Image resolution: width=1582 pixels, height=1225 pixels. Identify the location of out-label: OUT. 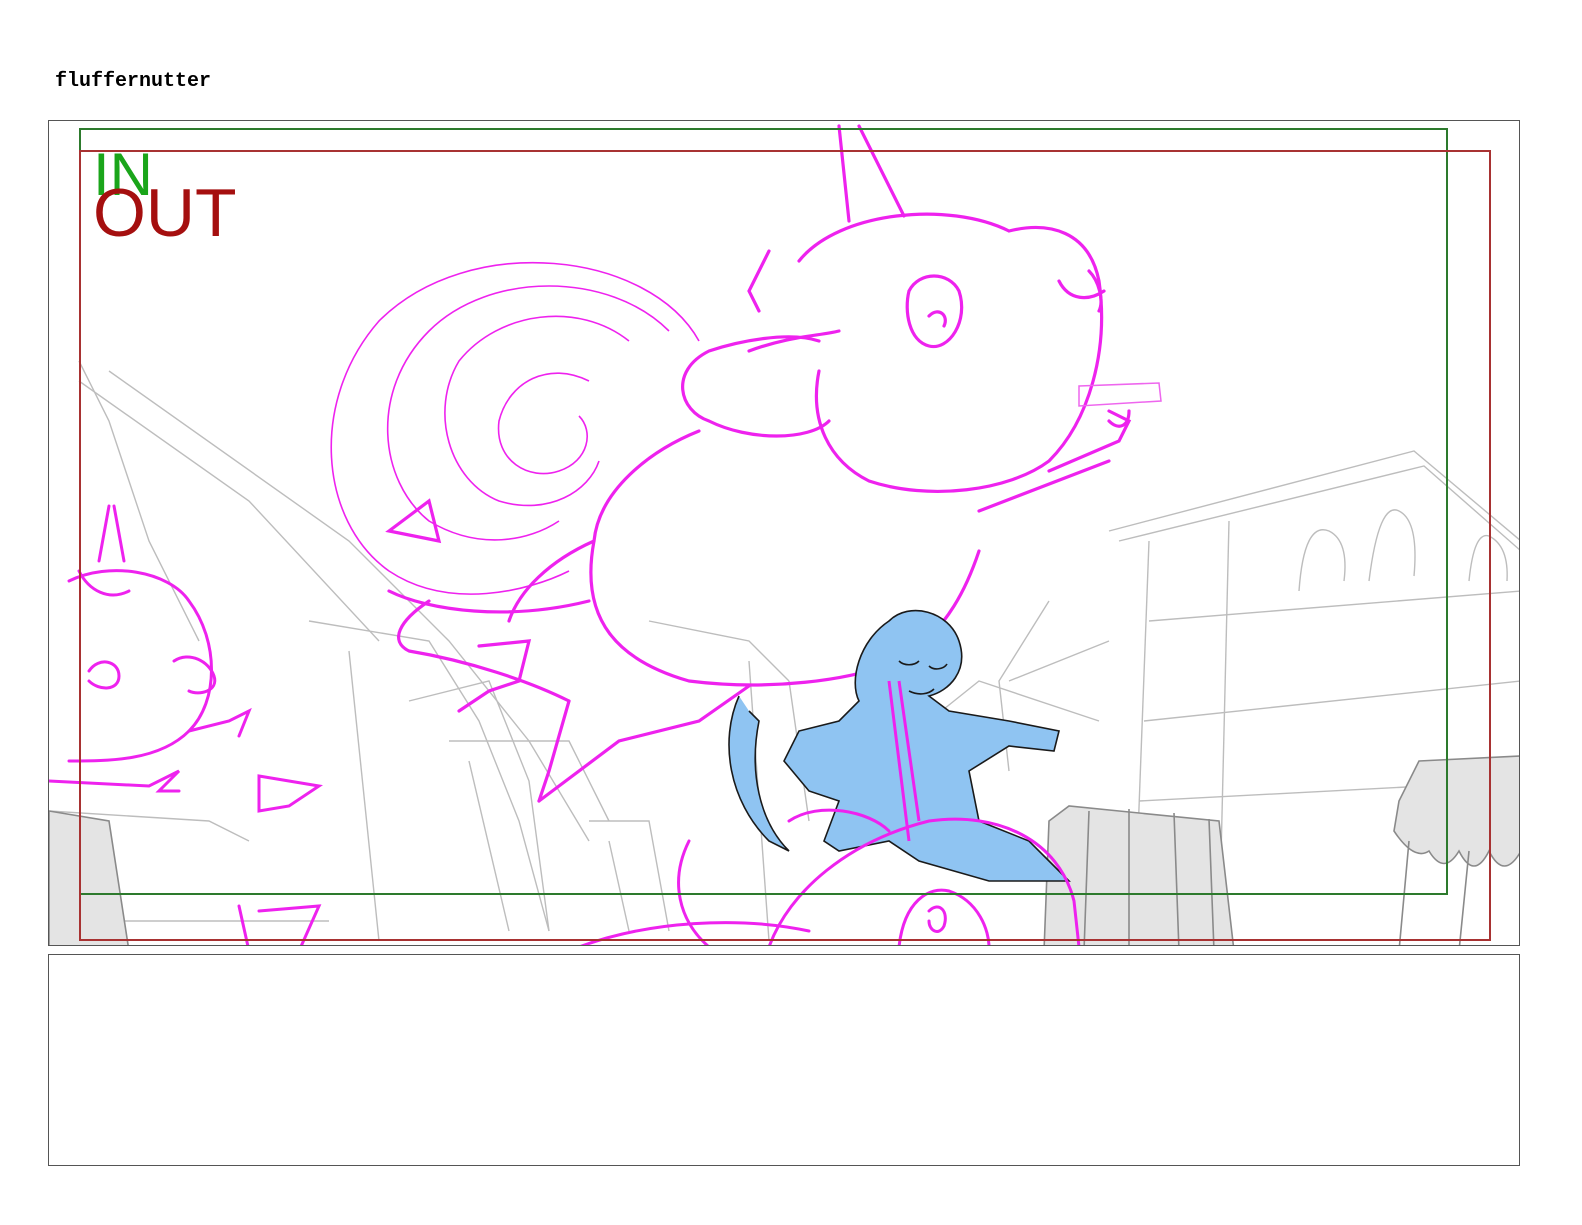
(165, 213).